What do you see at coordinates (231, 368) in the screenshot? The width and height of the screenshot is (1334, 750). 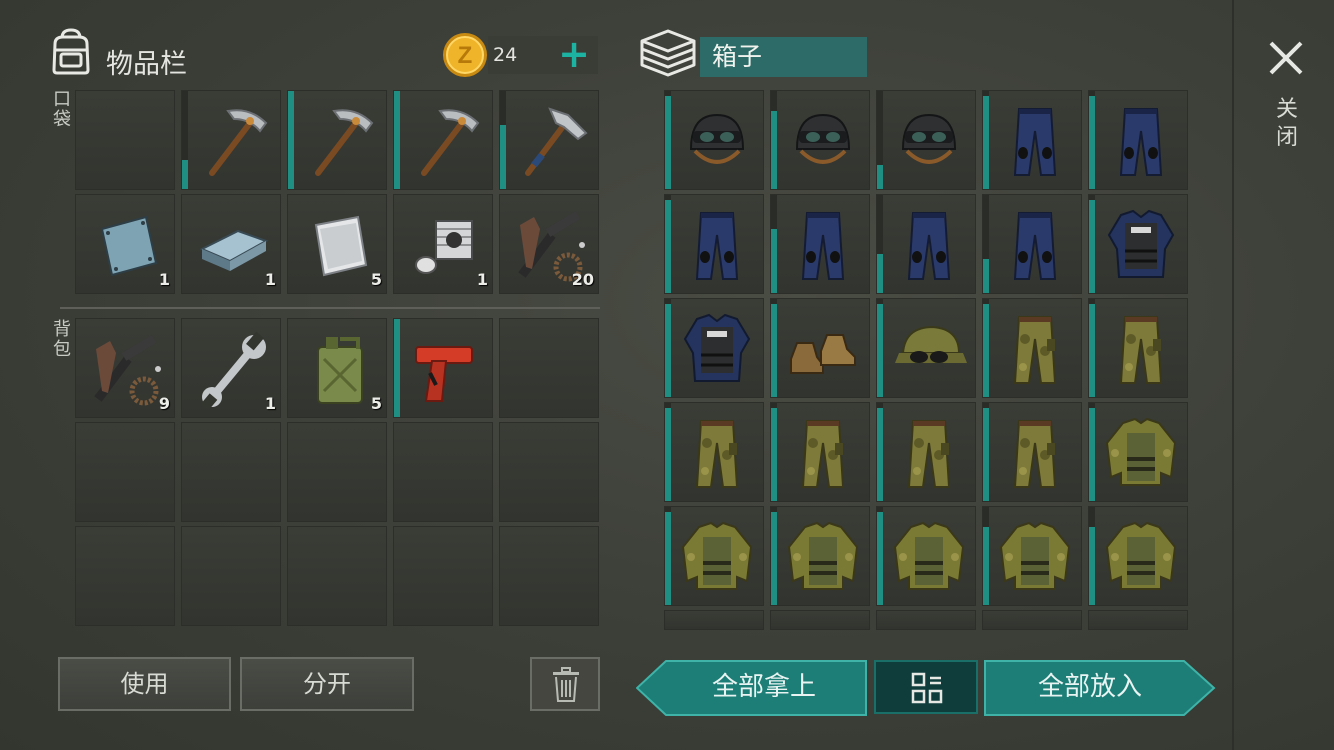 I see `backpack-slot: 1` at bounding box center [231, 368].